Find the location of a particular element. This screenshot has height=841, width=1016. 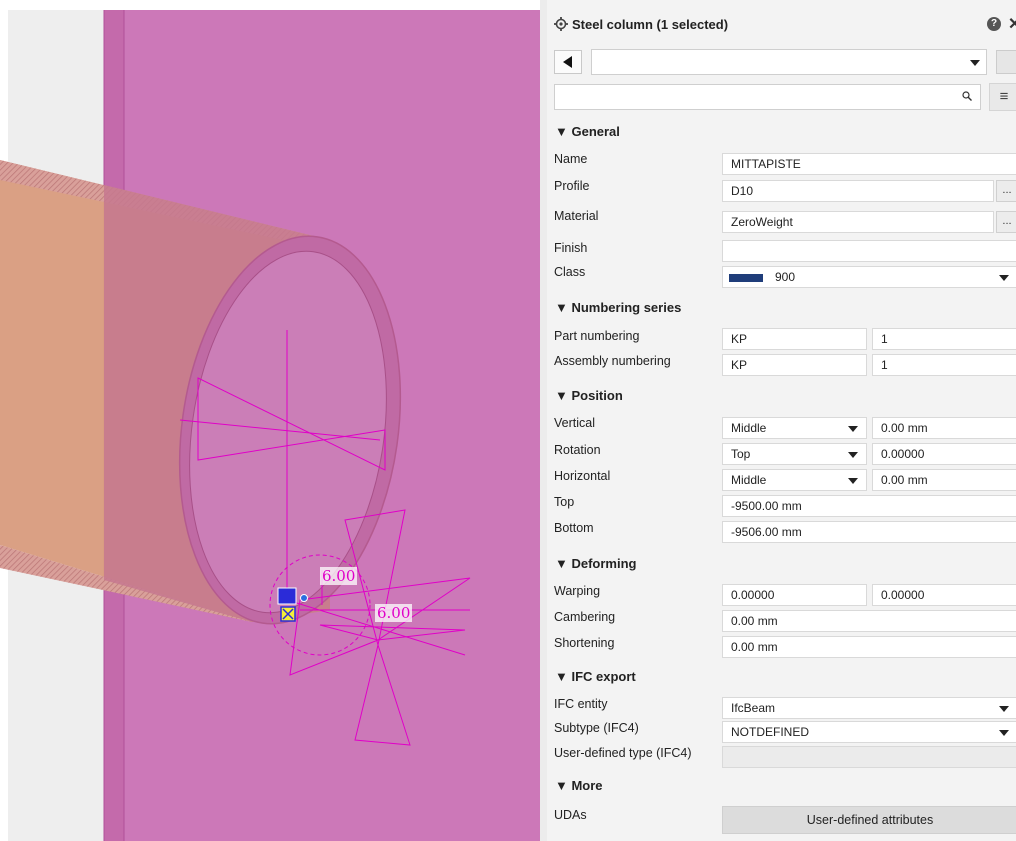

assembly-prefix-field: KP is located at coordinates (794, 365).